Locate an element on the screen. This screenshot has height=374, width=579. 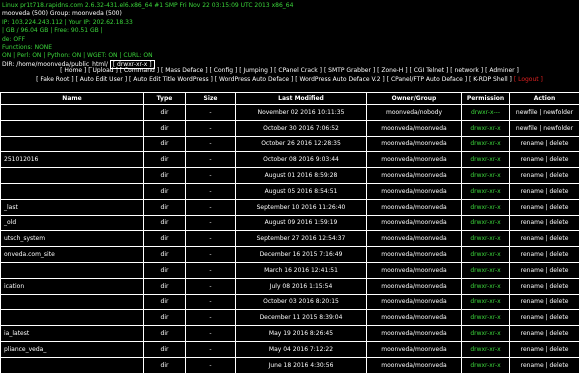
menu-wordpress-auto-deface: [ WordPress Auto Deface ] is located at coordinates (254, 79).